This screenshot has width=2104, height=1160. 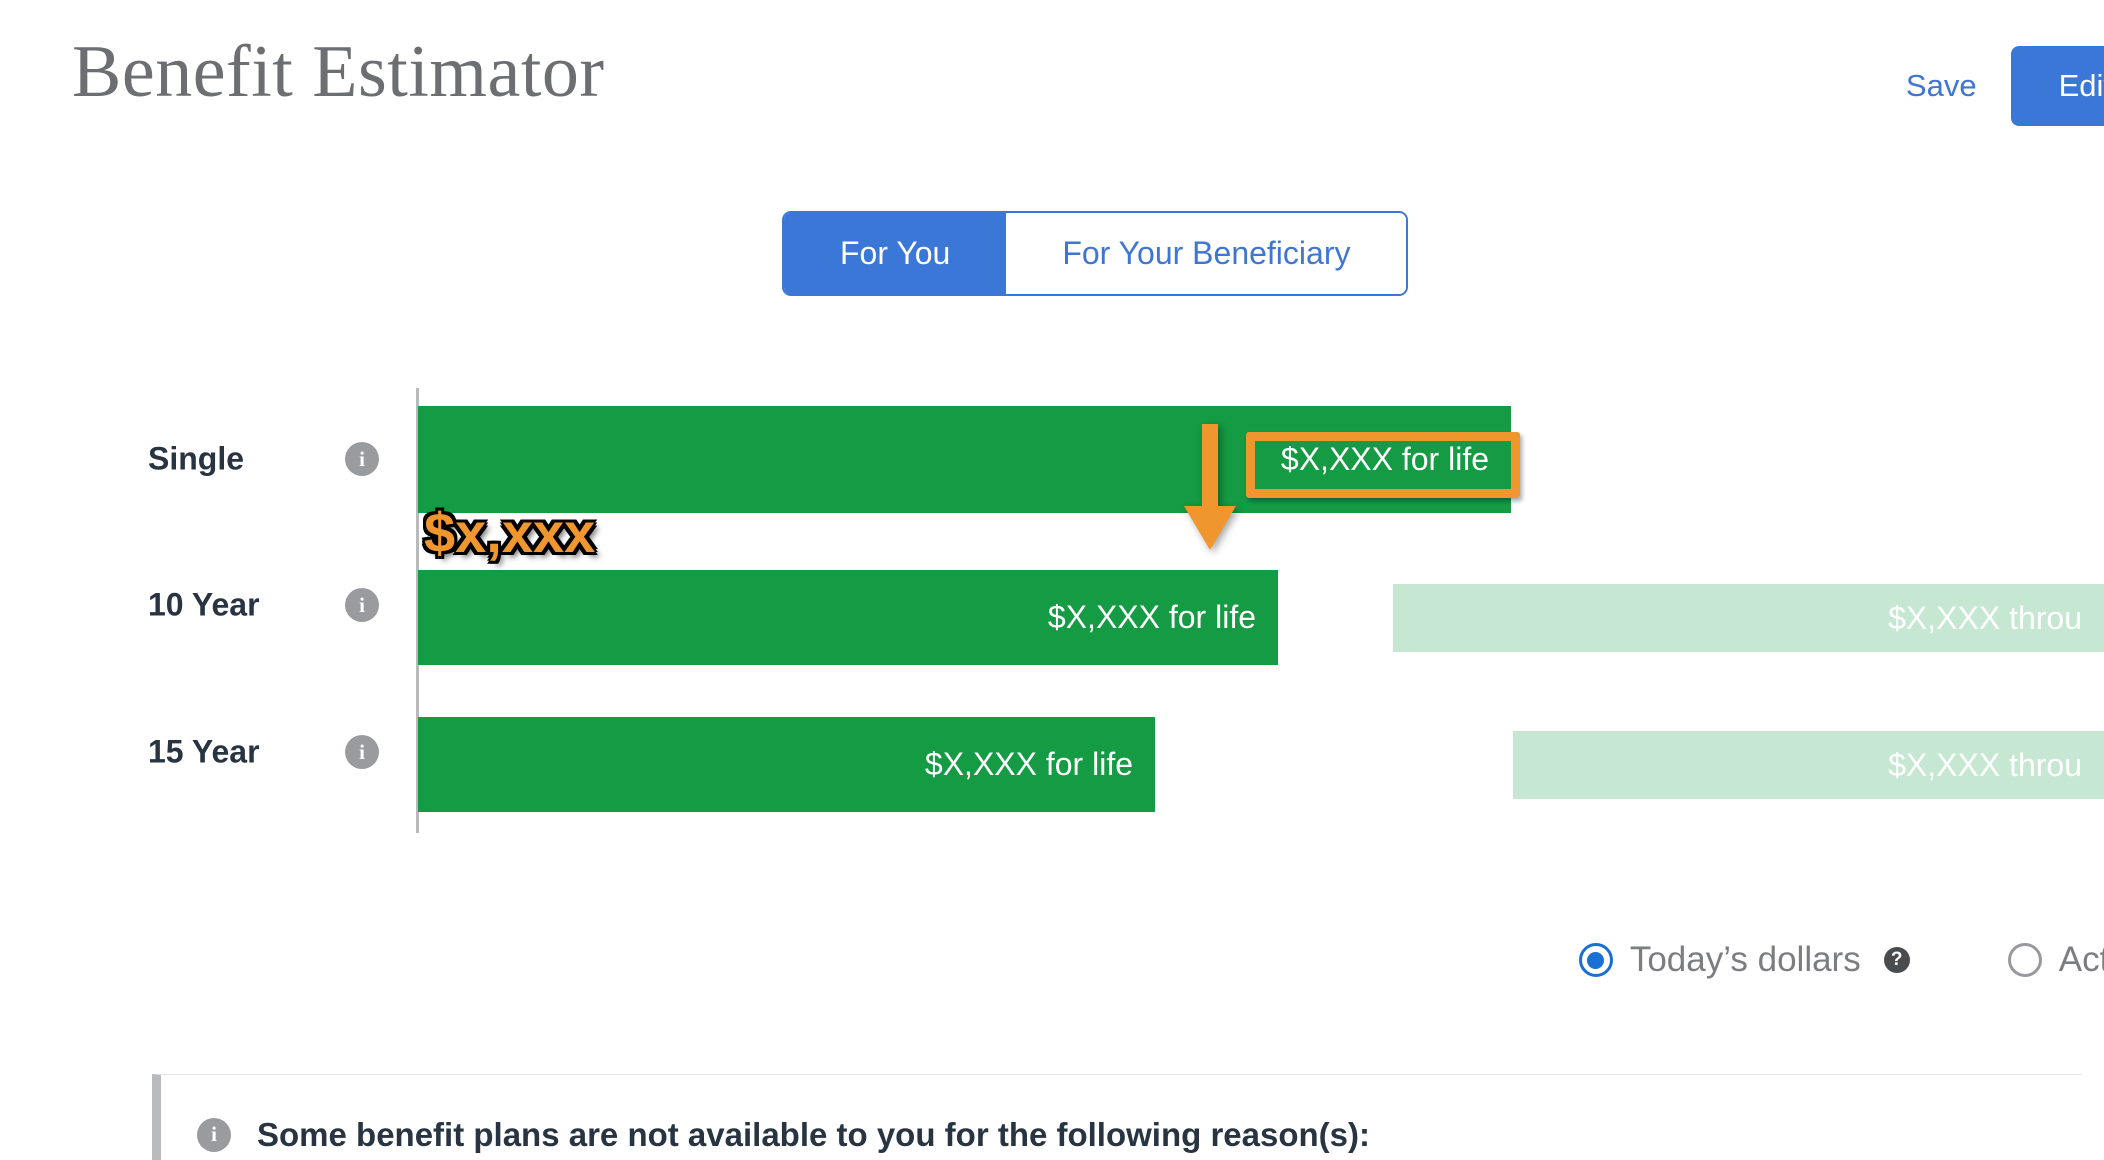 I want to click on radio-circle-todays-dollars, so click(x=1595, y=960).